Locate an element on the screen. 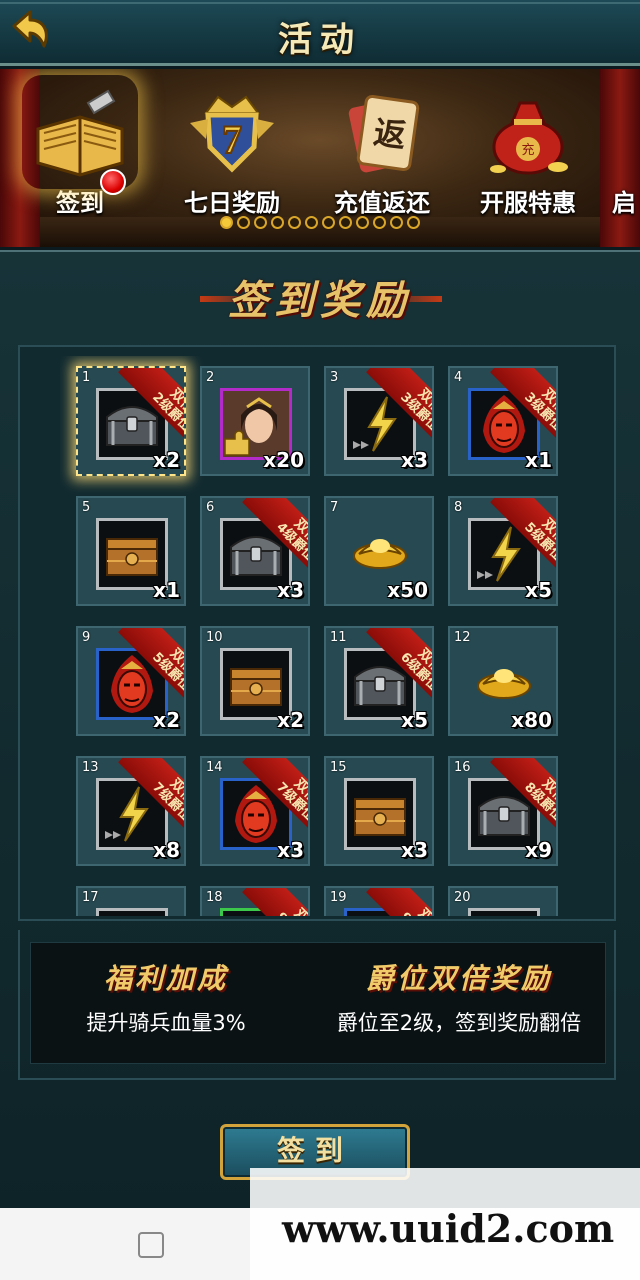 Image resolution: width=640 pixels, height=1280 pixels. double-reward-ribbon: 双倍 2级爵位 is located at coordinates (146, 406).